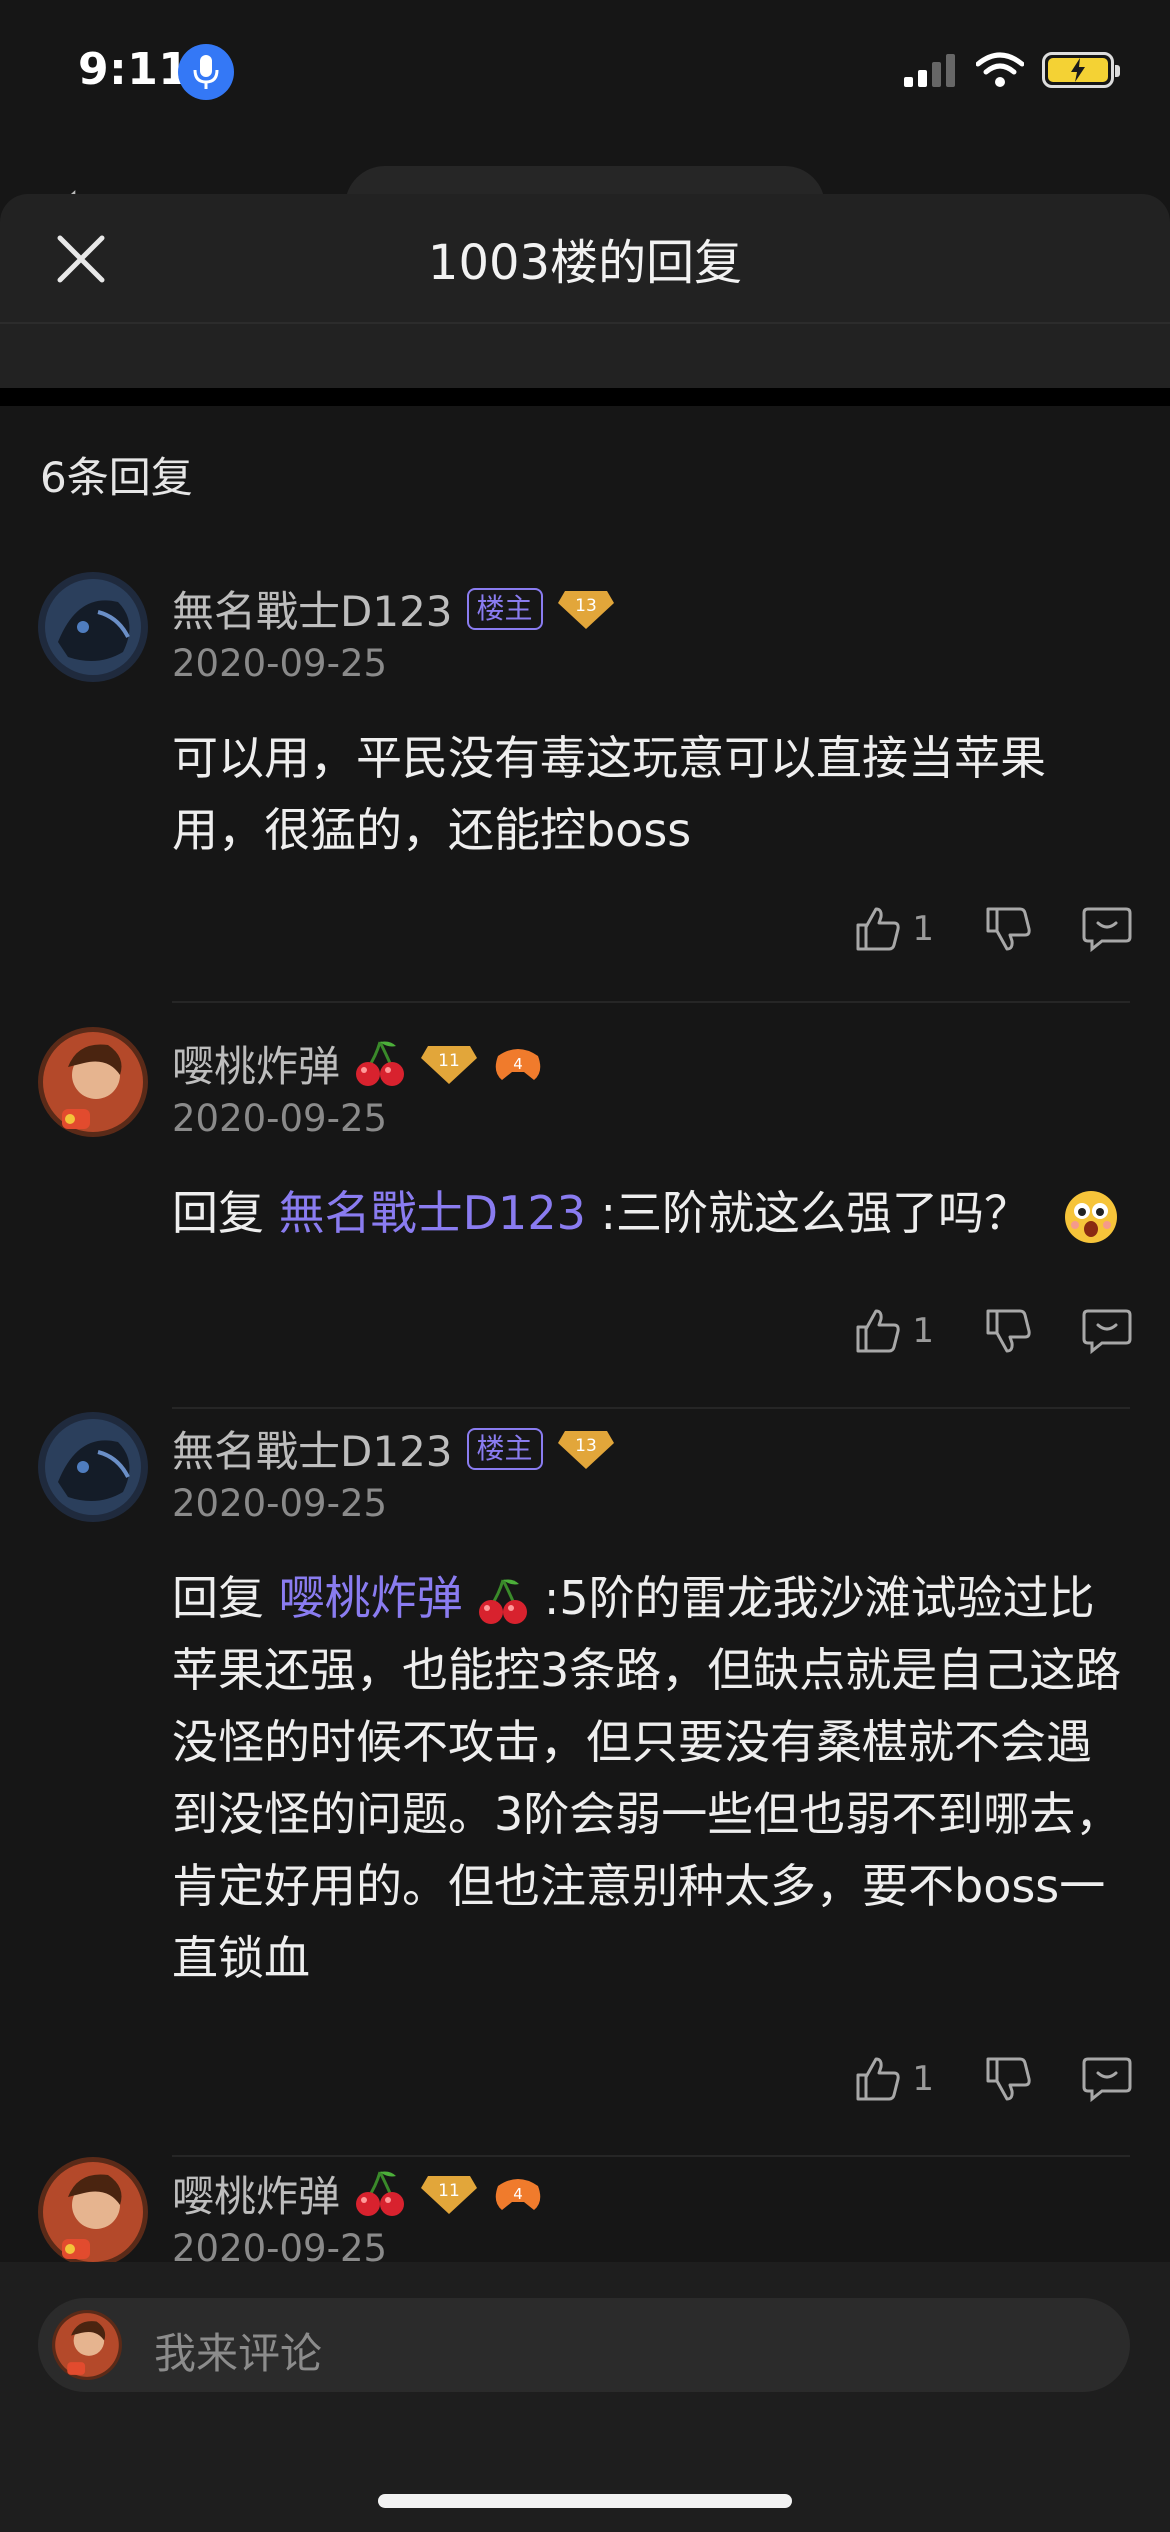  I want to click on status-icons, so click(1012, 70).